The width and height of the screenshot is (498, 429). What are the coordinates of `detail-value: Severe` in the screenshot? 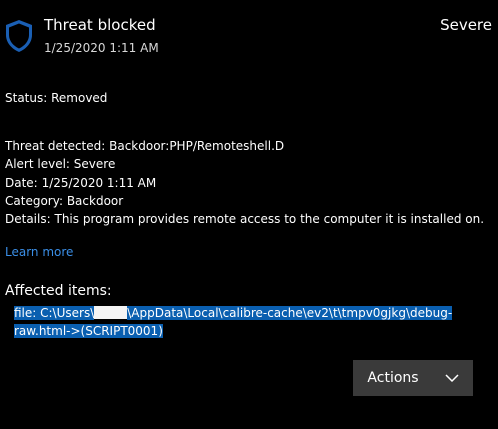 It's located at (94, 164).